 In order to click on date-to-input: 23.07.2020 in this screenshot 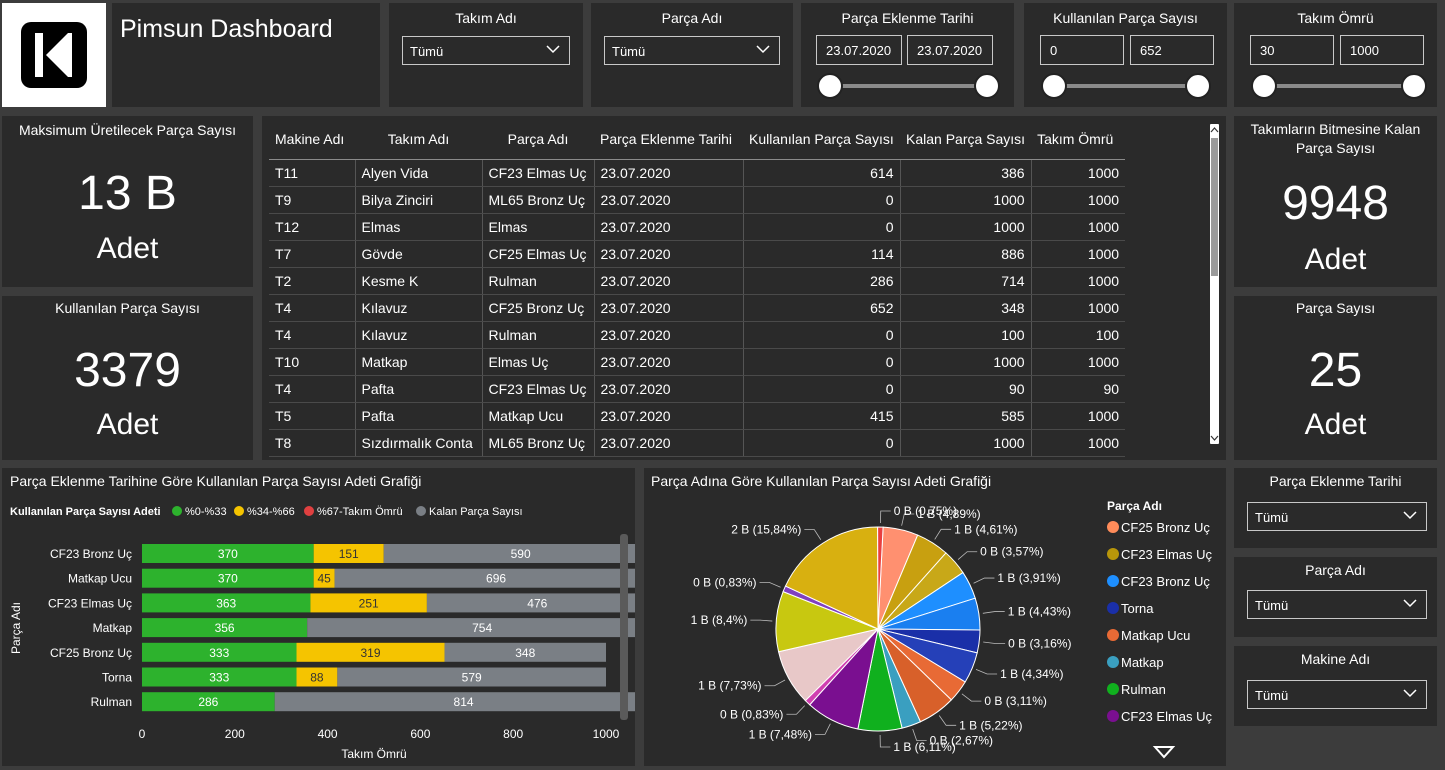, I will do `click(950, 50)`.